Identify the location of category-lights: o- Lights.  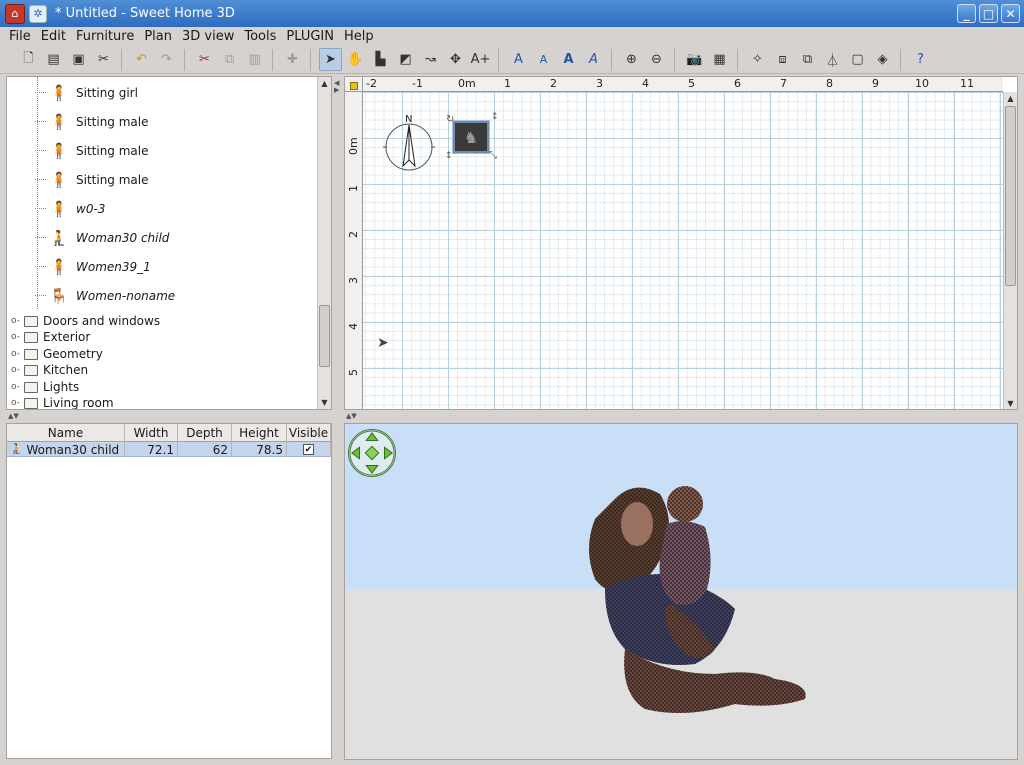
(162, 387).